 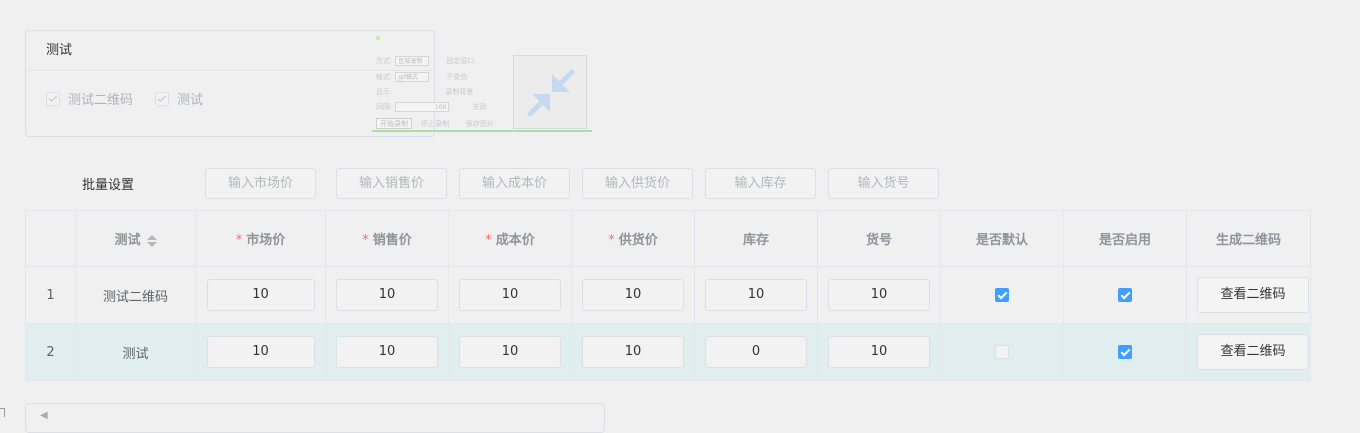 What do you see at coordinates (108, 185) in the screenshot?
I see `batch-settings-label: 批量设置` at bounding box center [108, 185].